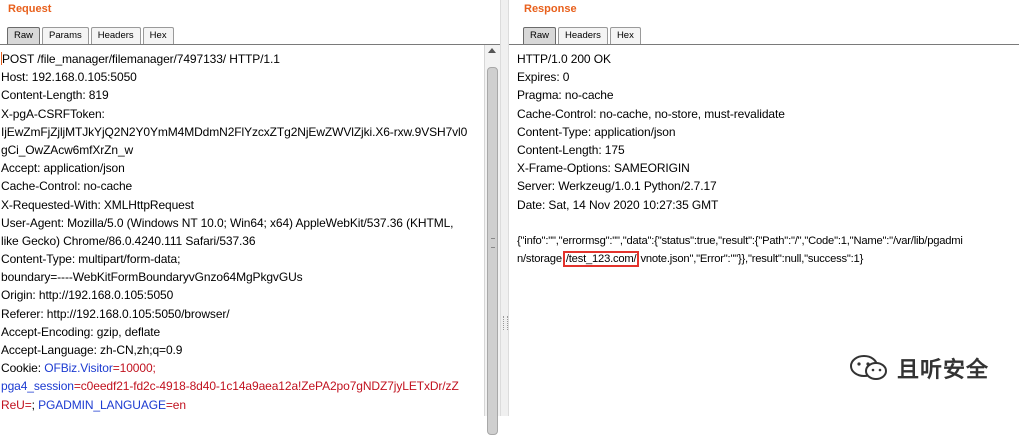  Describe the element at coordinates (565, 95) in the screenshot. I see `response-line: Pragma: no-cache` at that location.